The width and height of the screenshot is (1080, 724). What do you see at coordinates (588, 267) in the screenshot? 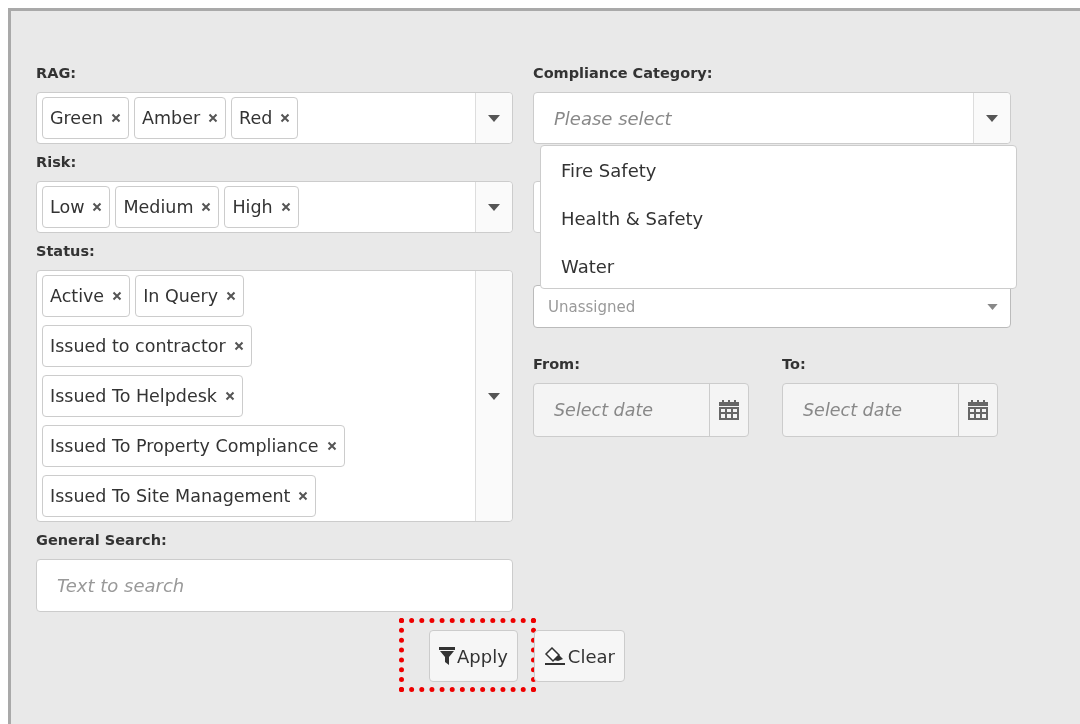
I see `dropdown-option: Water` at bounding box center [588, 267].